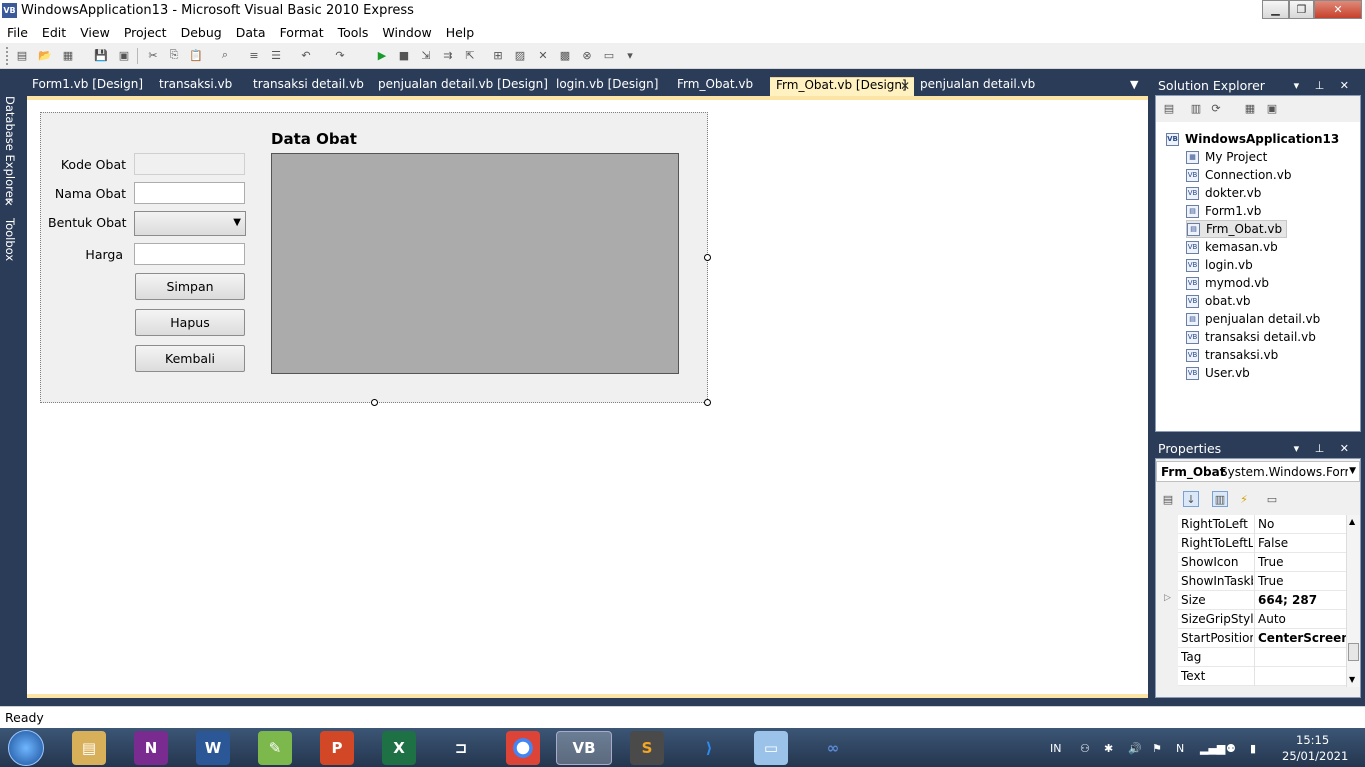  I want to click on bluetooth-tray-icon: ✱, so click(1108, 748).